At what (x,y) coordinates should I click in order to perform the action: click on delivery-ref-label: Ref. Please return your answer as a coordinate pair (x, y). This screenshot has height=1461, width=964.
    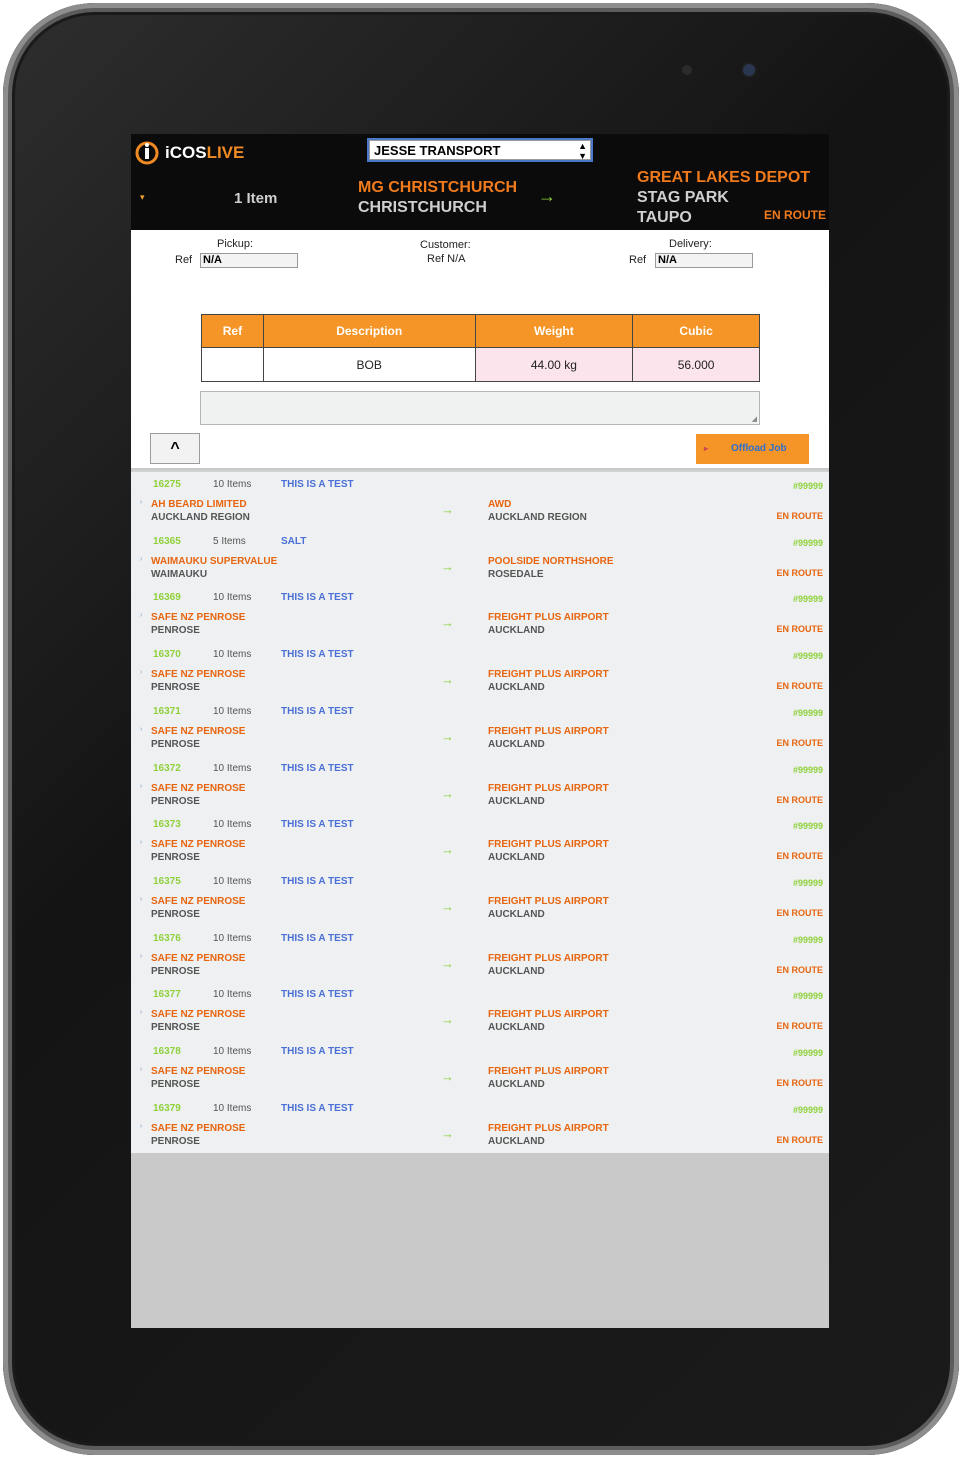
    Looking at the image, I should click on (638, 260).